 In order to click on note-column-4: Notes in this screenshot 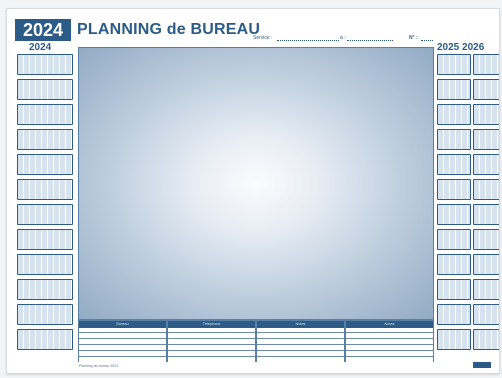, I will do `click(389, 341)`.